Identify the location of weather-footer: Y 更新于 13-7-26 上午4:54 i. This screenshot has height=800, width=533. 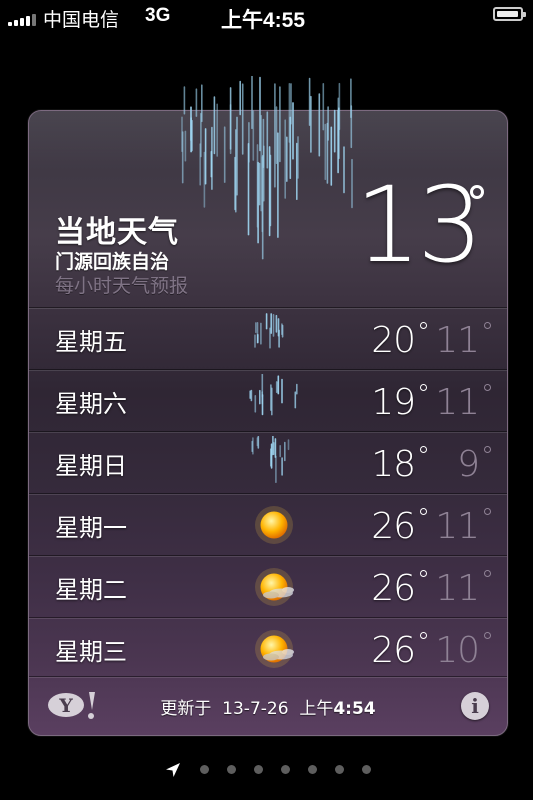
(268, 705).